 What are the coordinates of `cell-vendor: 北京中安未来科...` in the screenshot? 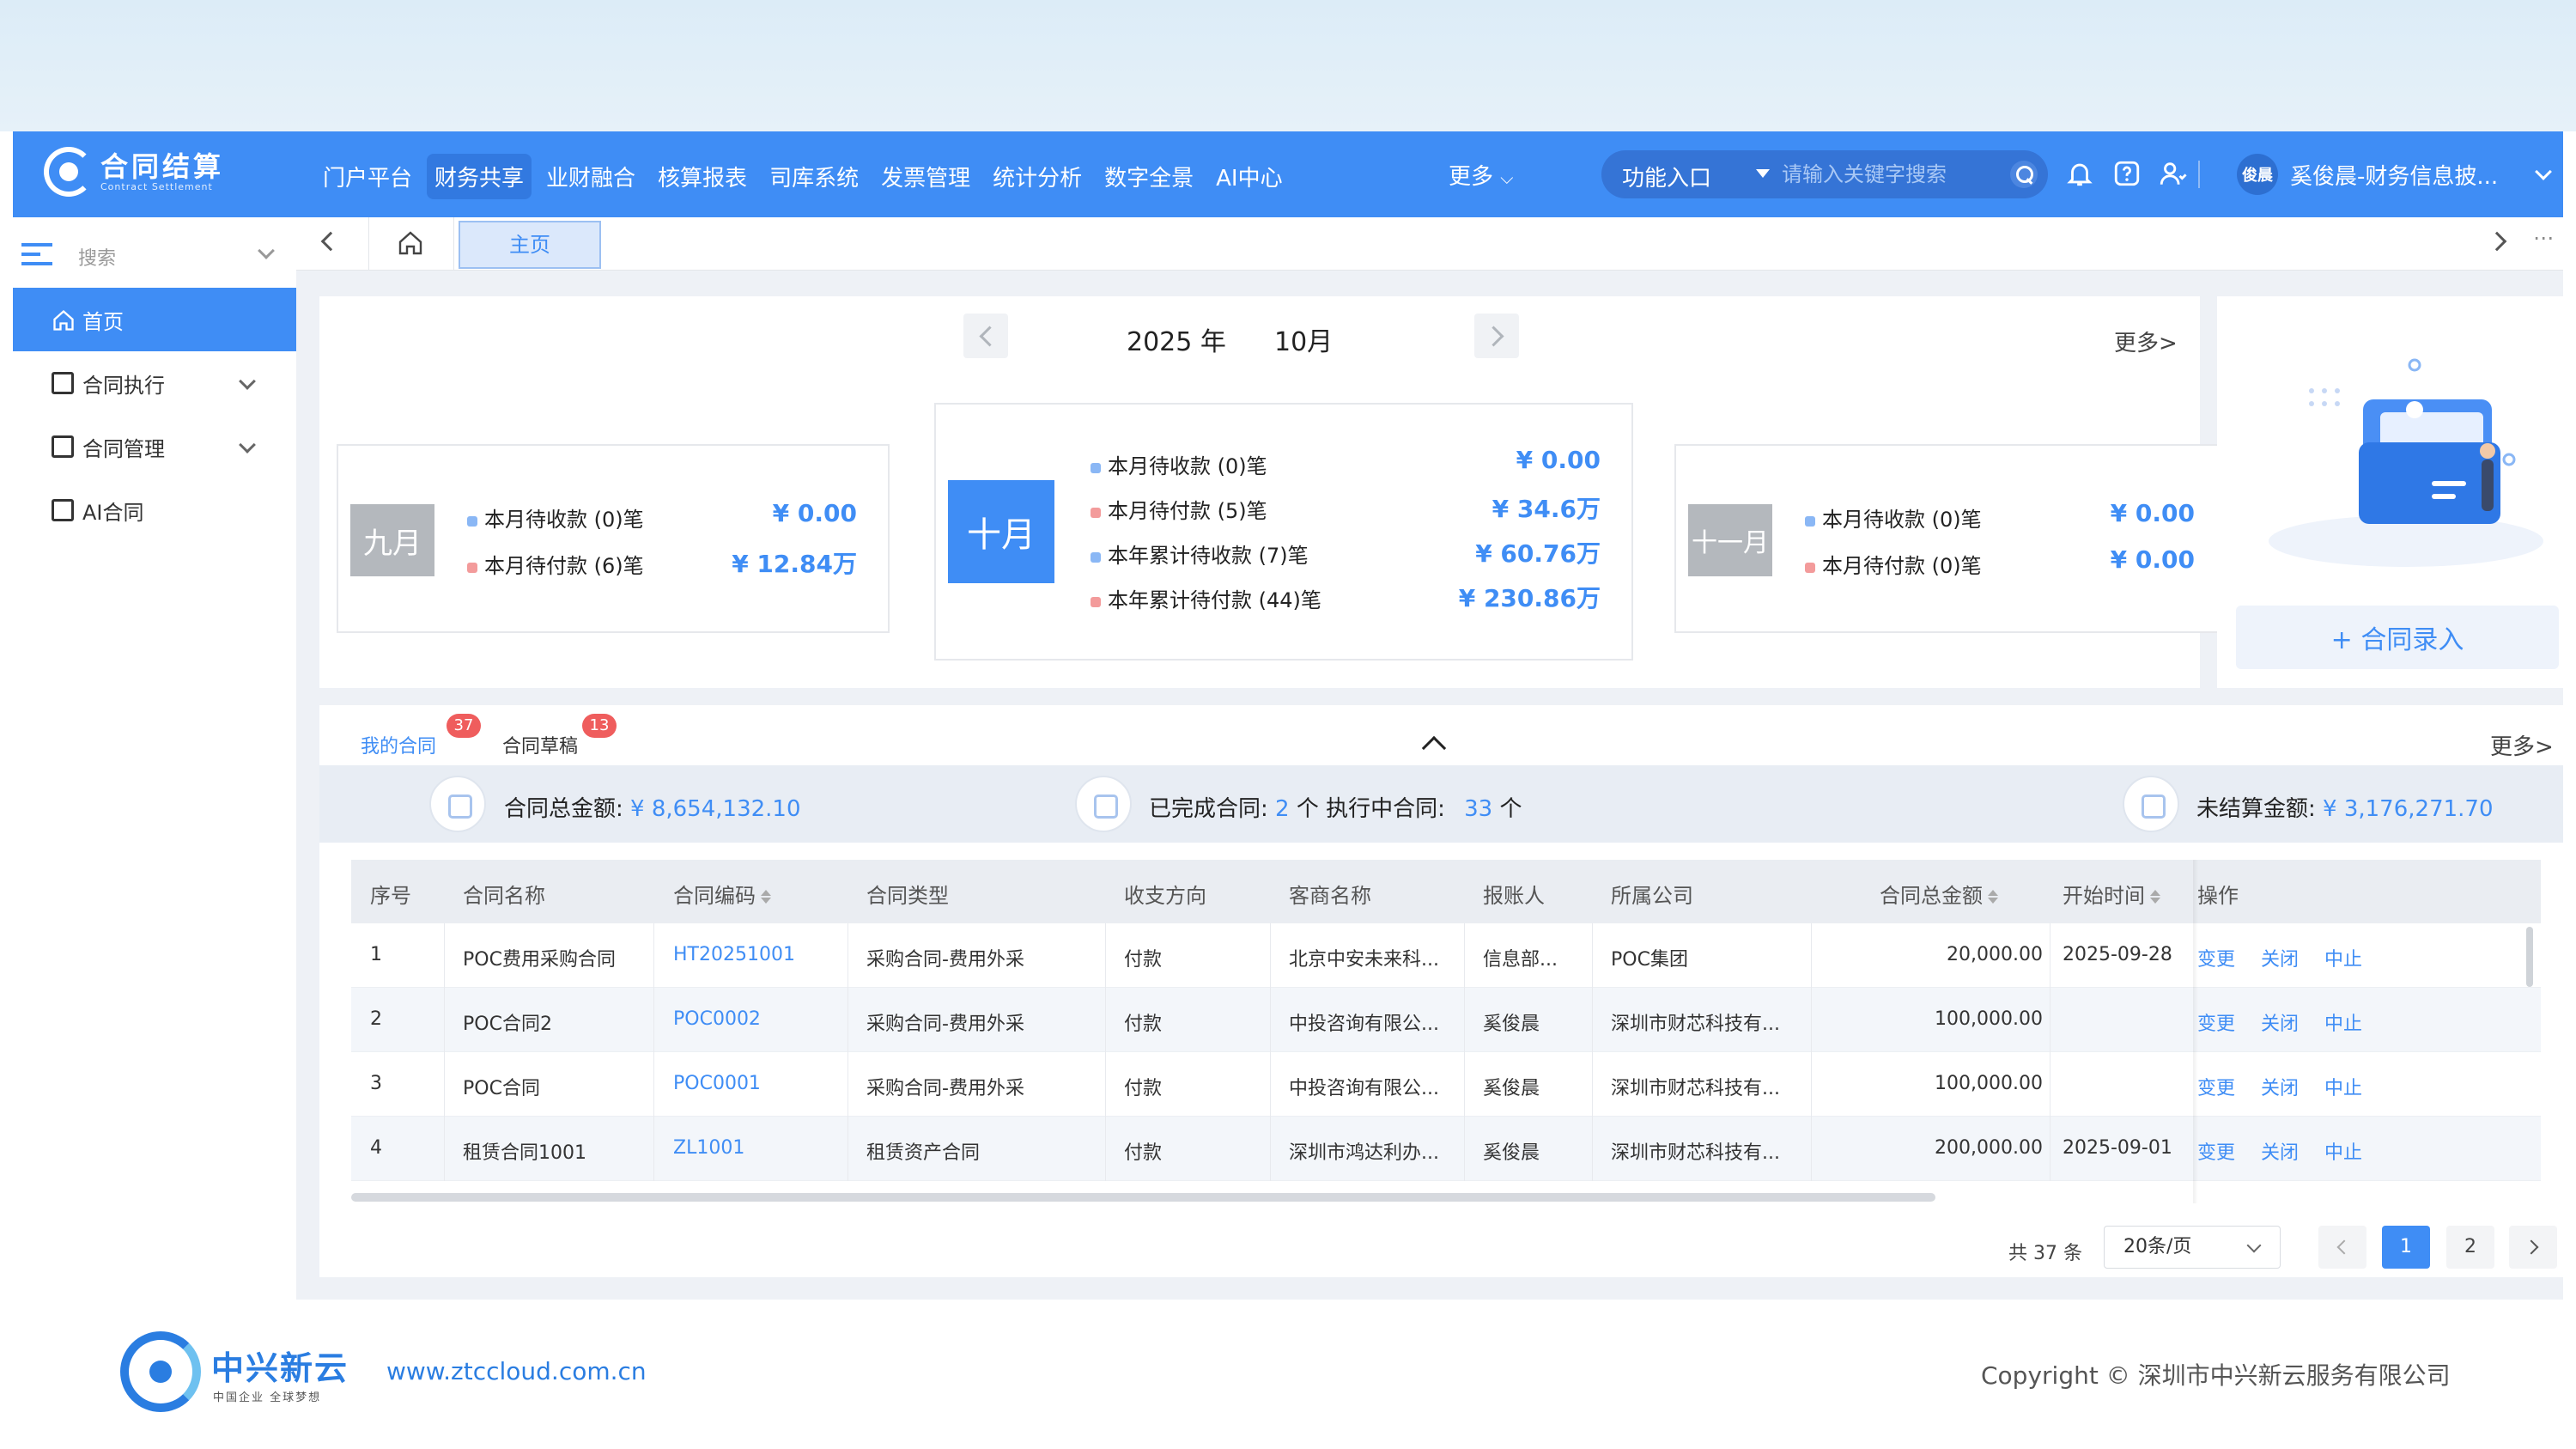 It's located at (1364, 960).